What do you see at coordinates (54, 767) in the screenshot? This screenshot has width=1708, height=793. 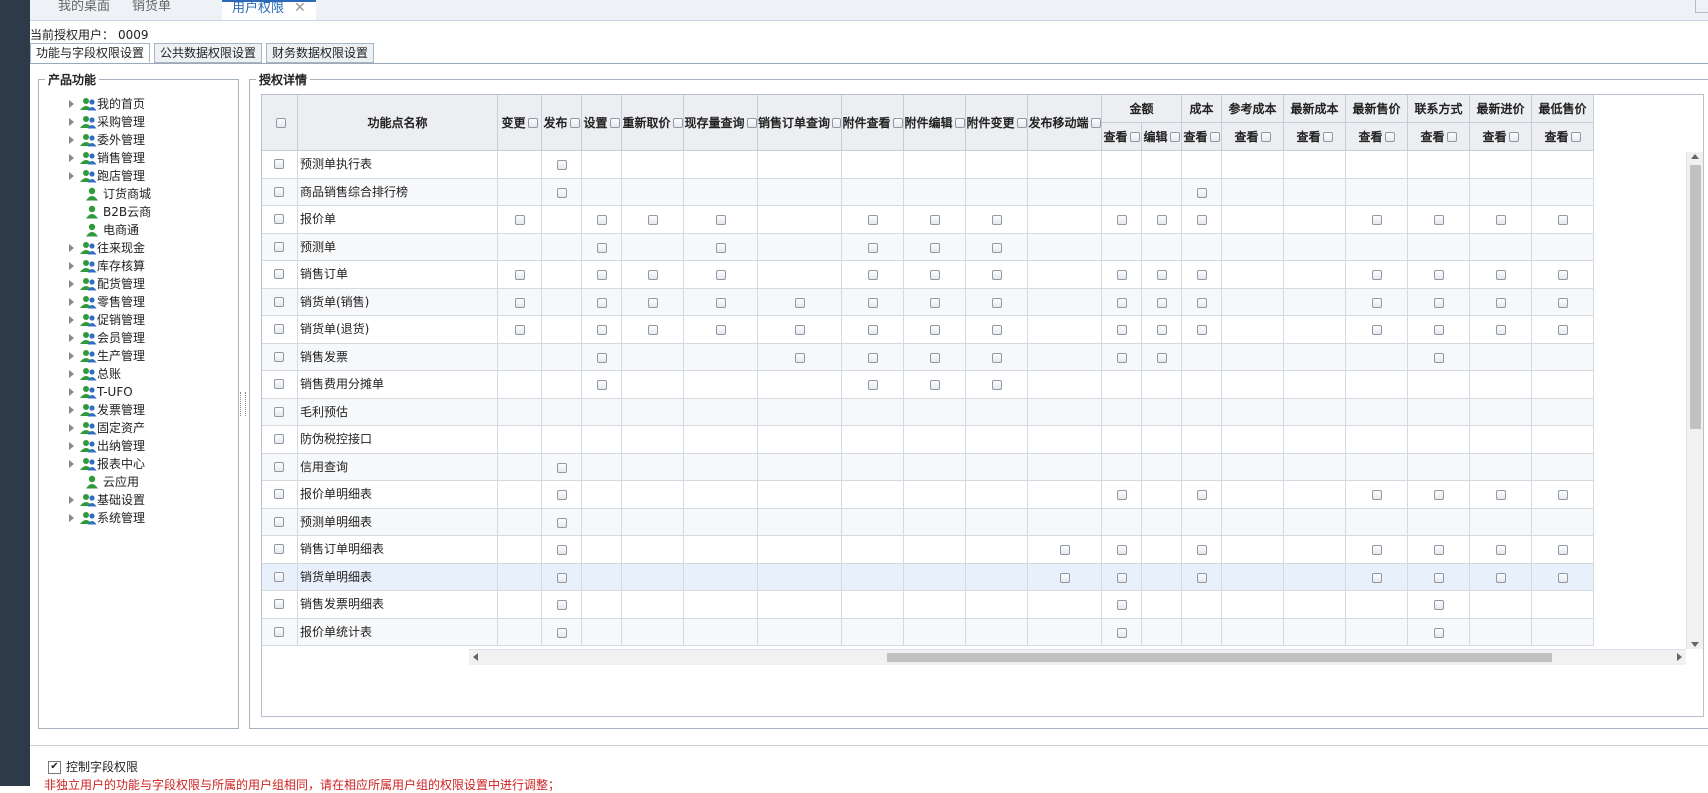 I see `check-icon: ✔` at bounding box center [54, 767].